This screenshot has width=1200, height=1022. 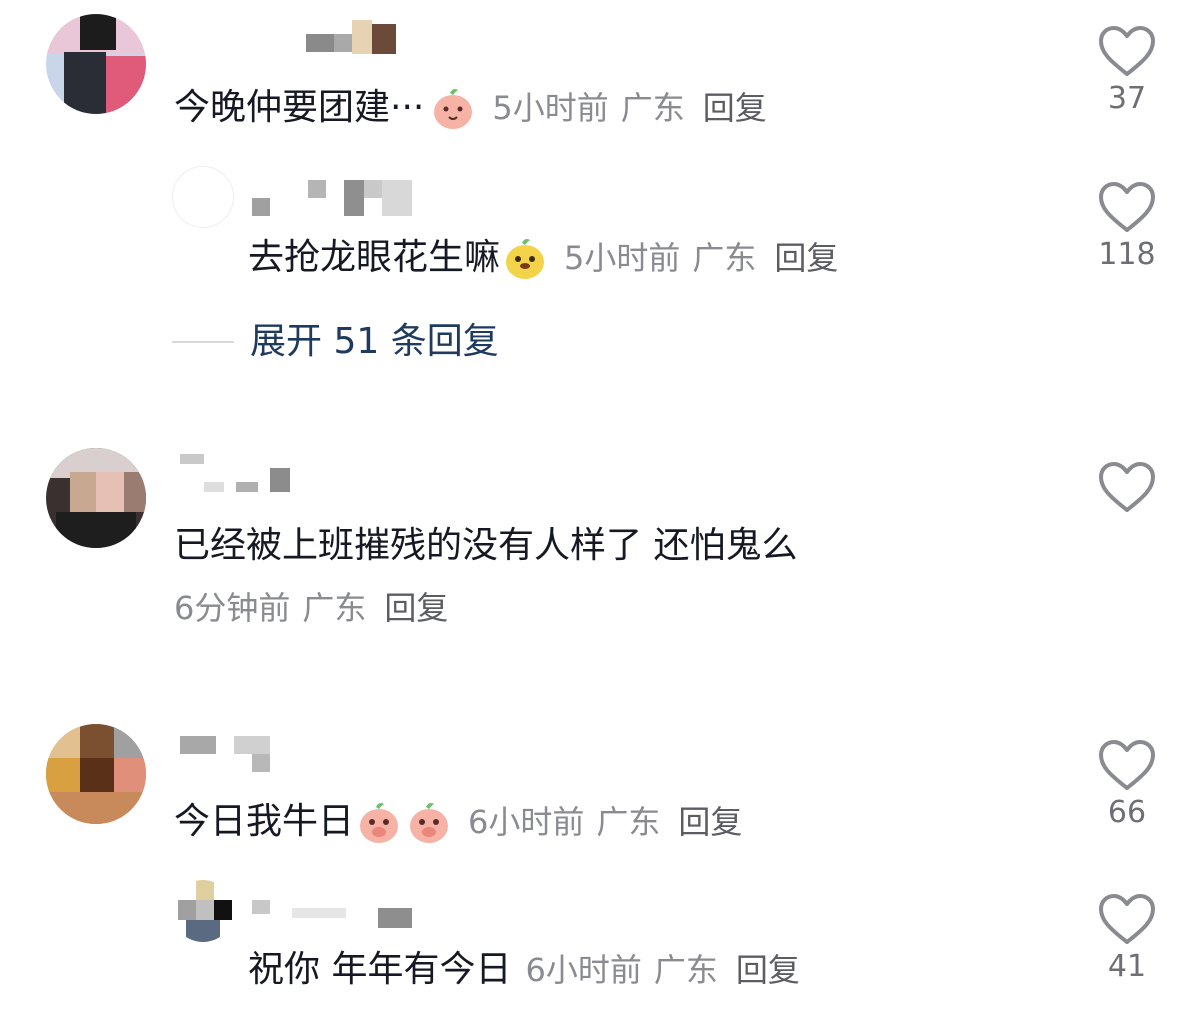 I want to click on comment-text: 今晚仲要团建···, so click(x=299, y=107).